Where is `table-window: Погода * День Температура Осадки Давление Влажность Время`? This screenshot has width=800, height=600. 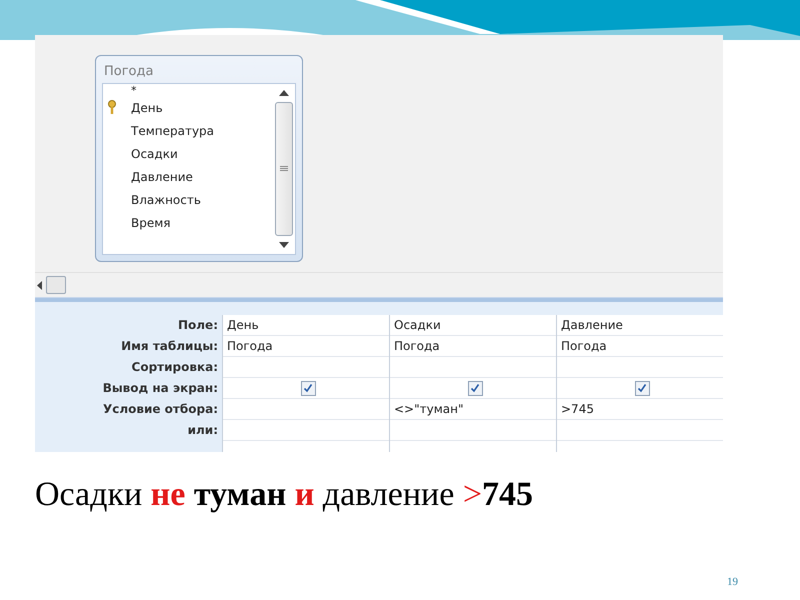
table-window: Погода * День Температура Осадки Давление Влажность Время is located at coordinates (199, 158).